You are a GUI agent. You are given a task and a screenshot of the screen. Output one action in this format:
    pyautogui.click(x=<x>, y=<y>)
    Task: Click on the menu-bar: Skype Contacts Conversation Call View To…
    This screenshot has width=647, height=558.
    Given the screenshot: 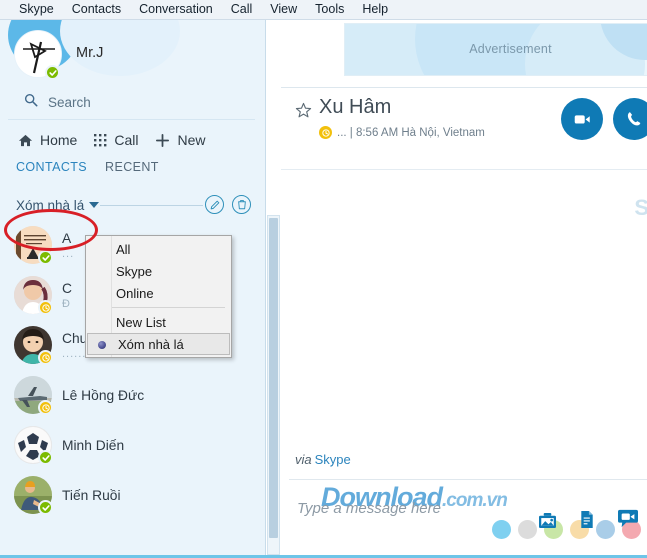 What is the action you would take?
    pyautogui.click(x=323, y=10)
    